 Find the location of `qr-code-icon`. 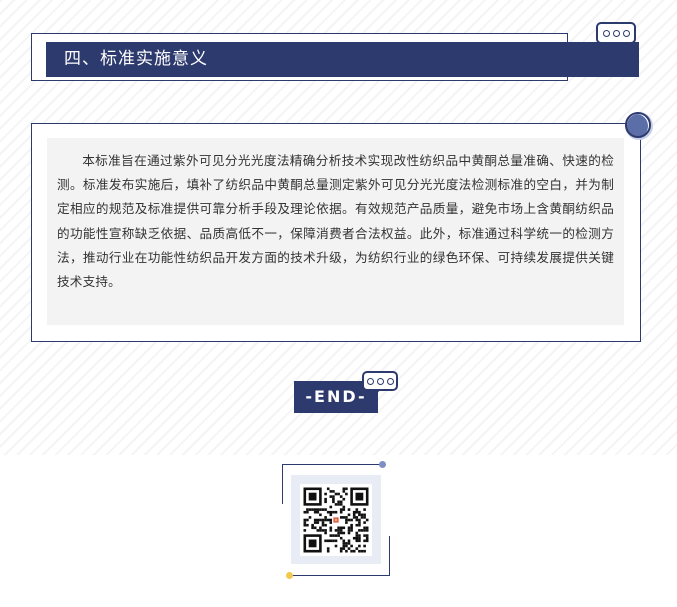

qr-code-icon is located at coordinates (336, 520).